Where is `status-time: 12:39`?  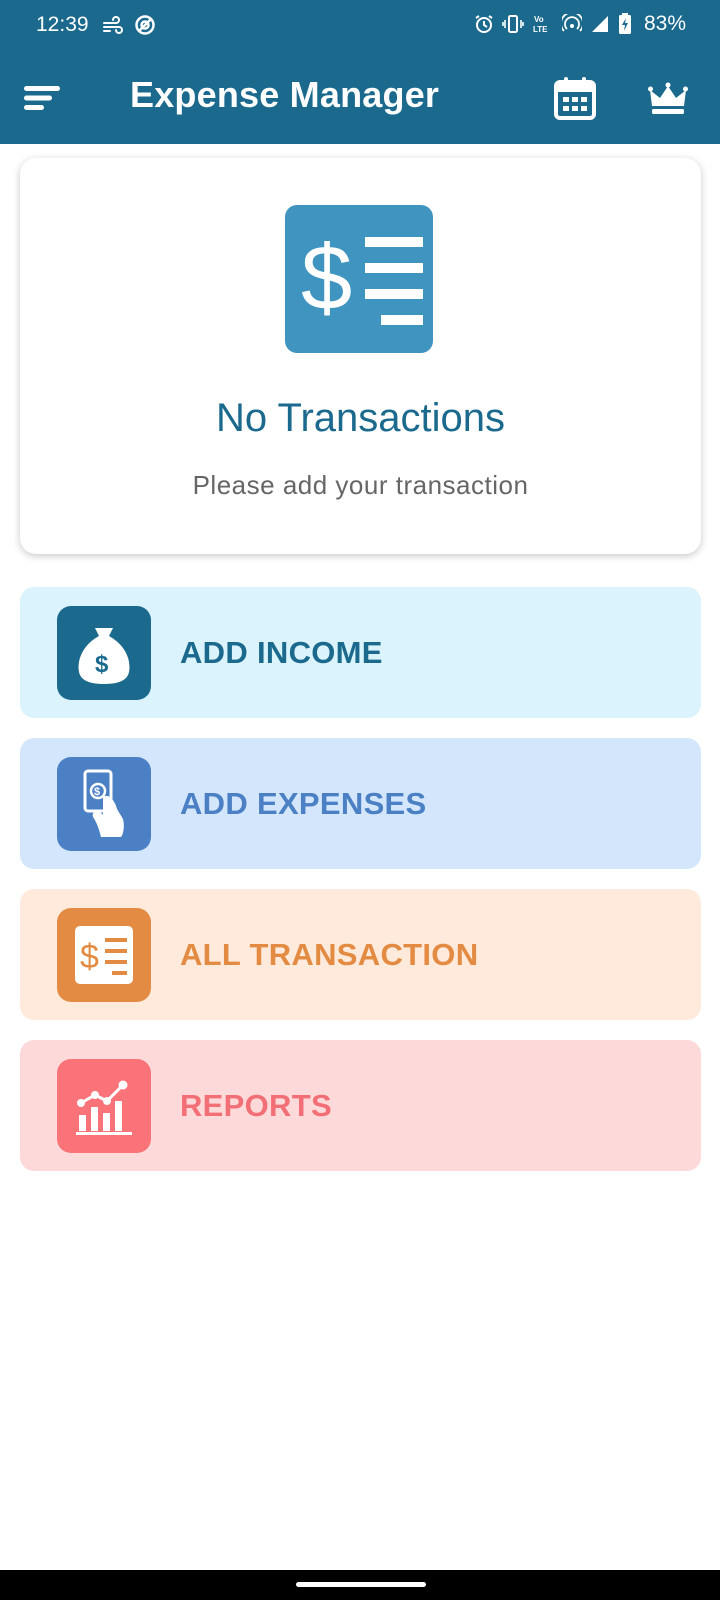 status-time: 12:39 is located at coordinates (62, 24).